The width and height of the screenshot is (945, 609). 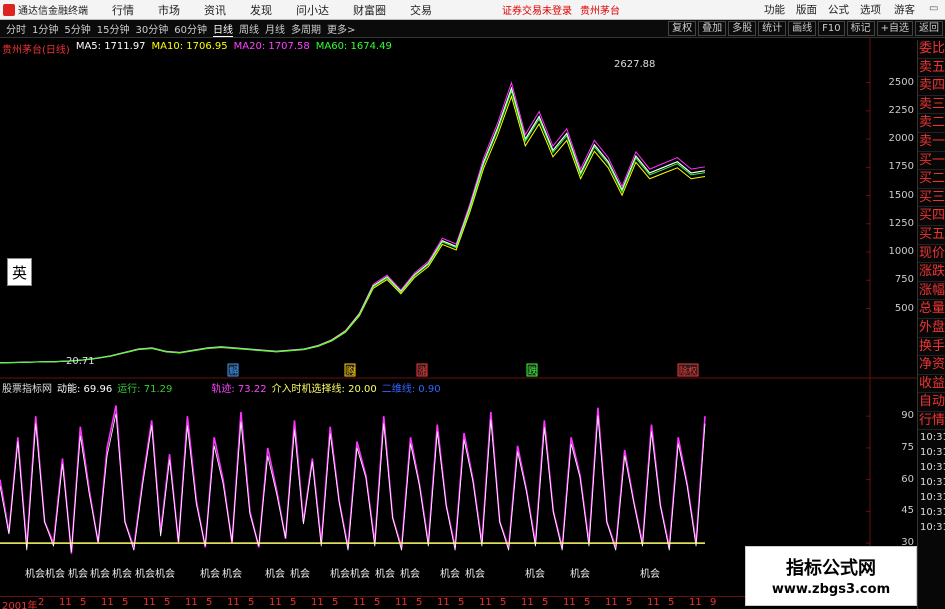 What do you see at coordinates (831, 589) in the screenshot?
I see `watermark-url: www.zbgs3.com` at bounding box center [831, 589].